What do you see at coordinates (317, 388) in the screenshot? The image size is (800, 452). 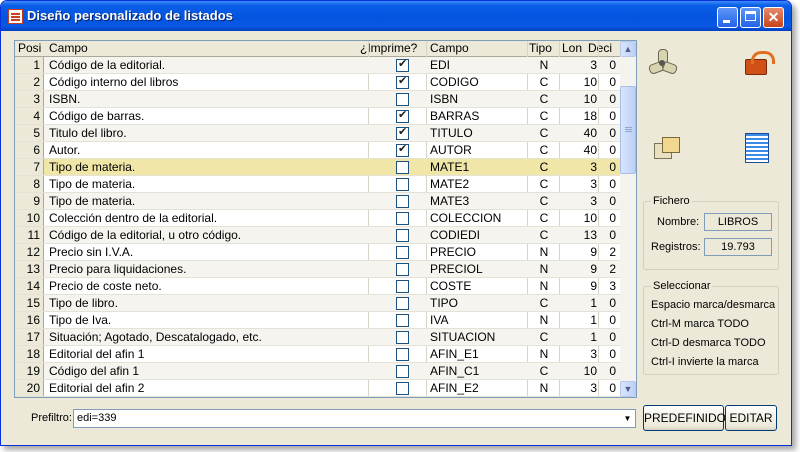 I see `table-row: 20 Editorial del afin 2 AFIN_E2 N 3 0` at bounding box center [317, 388].